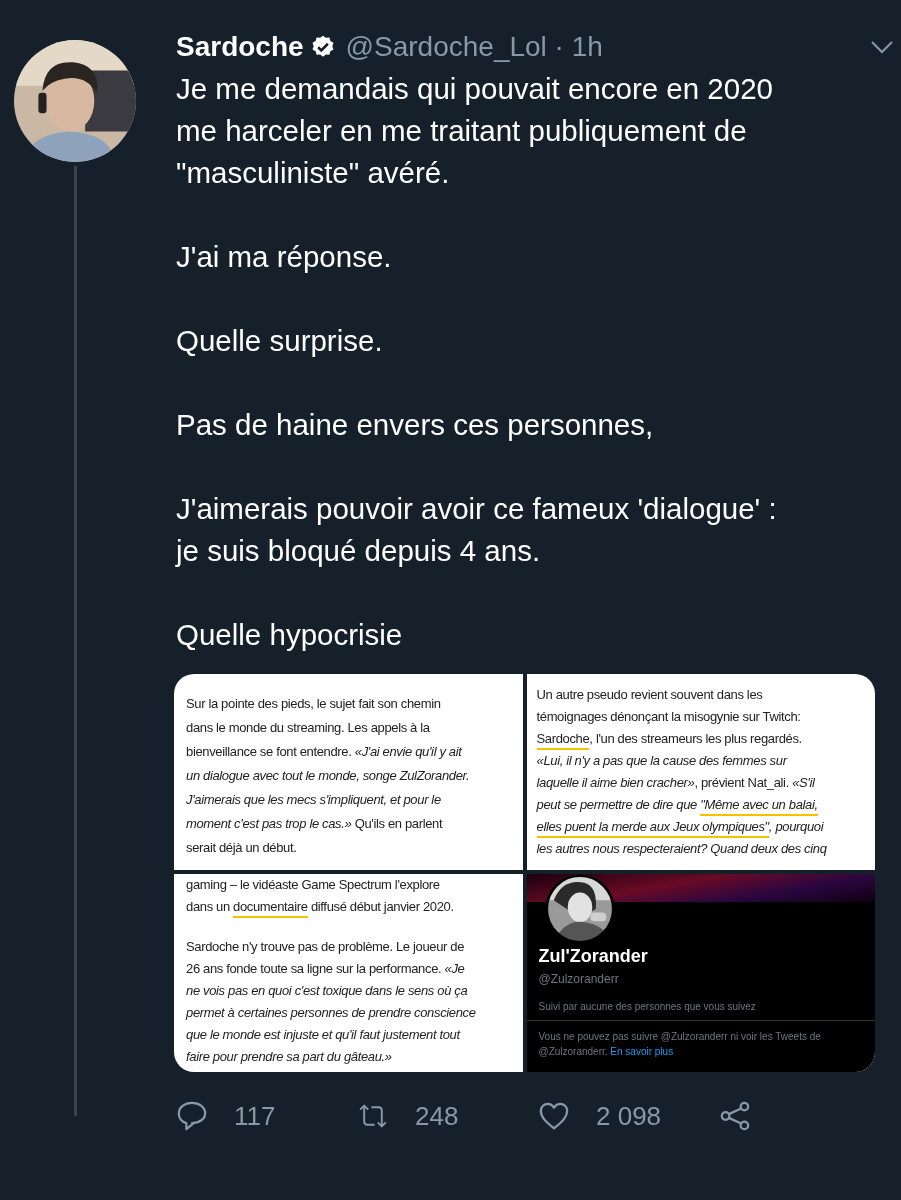  I want to click on article-line: un dialogue avec tout le monde, songe ZulZorander., so click(328, 776).